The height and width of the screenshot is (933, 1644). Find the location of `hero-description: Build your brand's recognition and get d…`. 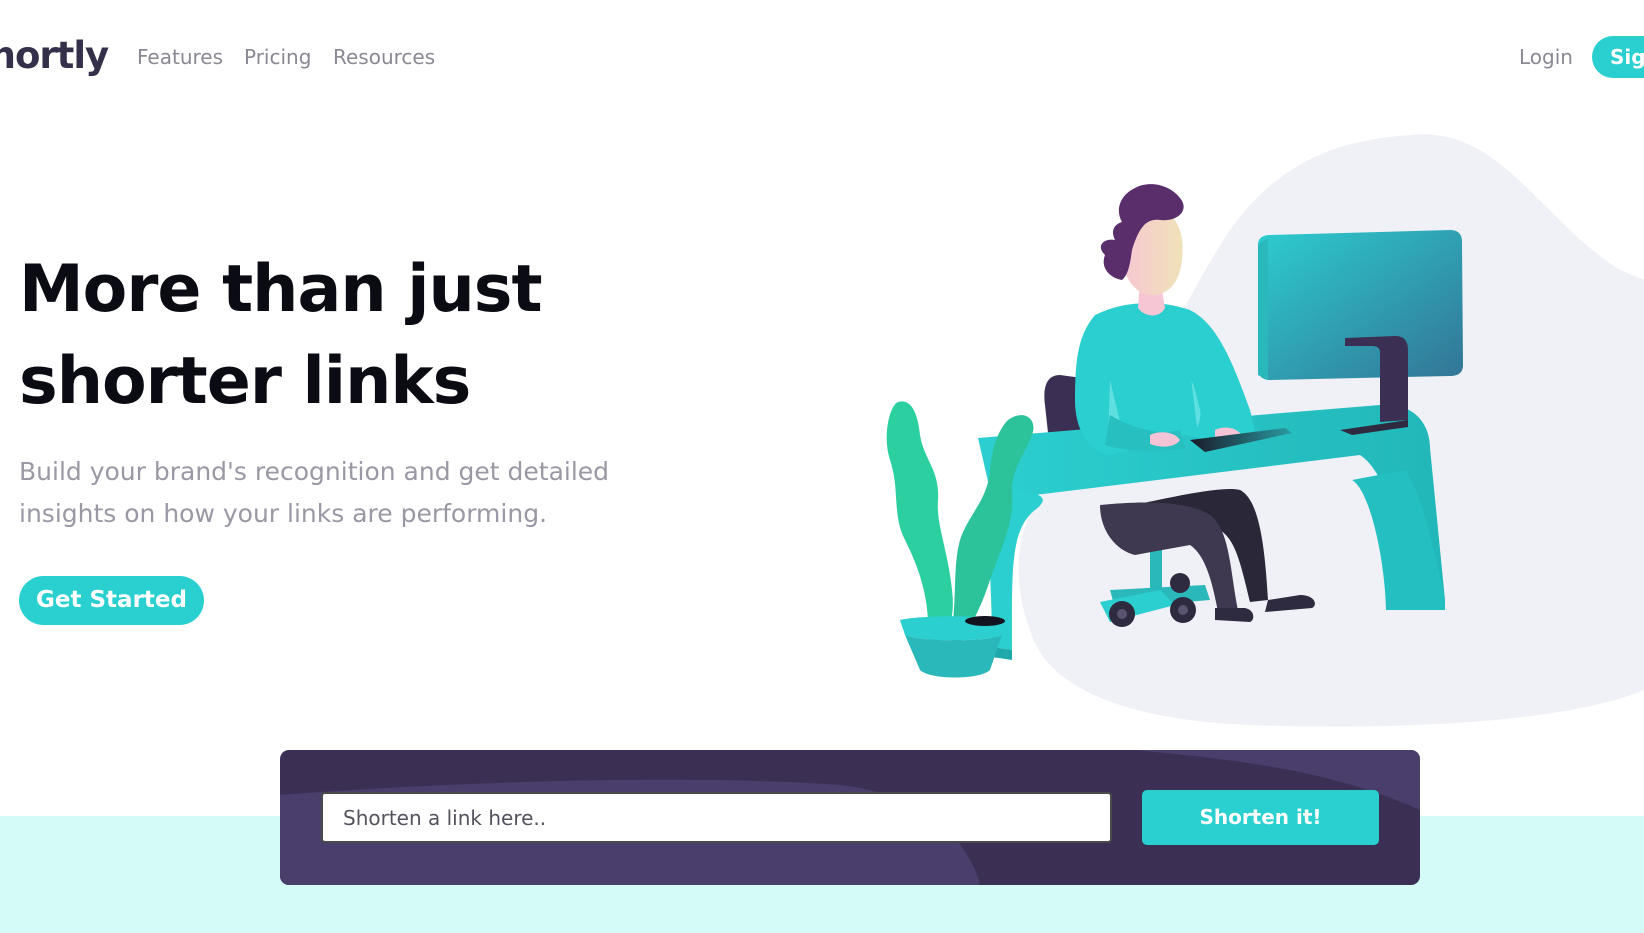

hero-description: Build your brand's recognition and get d… is located at coordinates (314, 492).